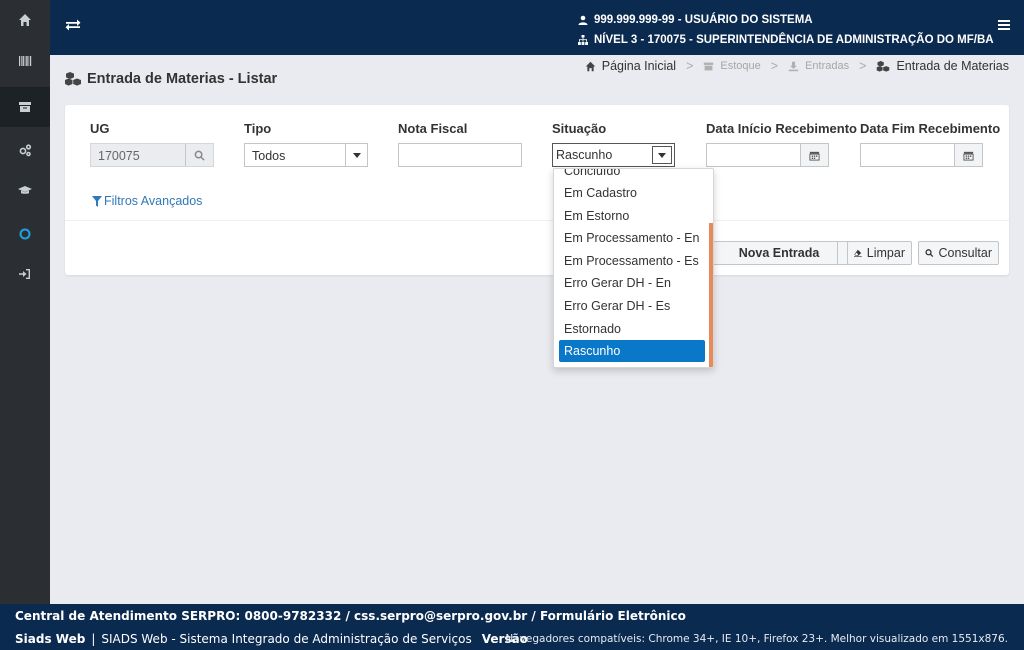  I want to click on ug-value: 170075, so click(119, 156).